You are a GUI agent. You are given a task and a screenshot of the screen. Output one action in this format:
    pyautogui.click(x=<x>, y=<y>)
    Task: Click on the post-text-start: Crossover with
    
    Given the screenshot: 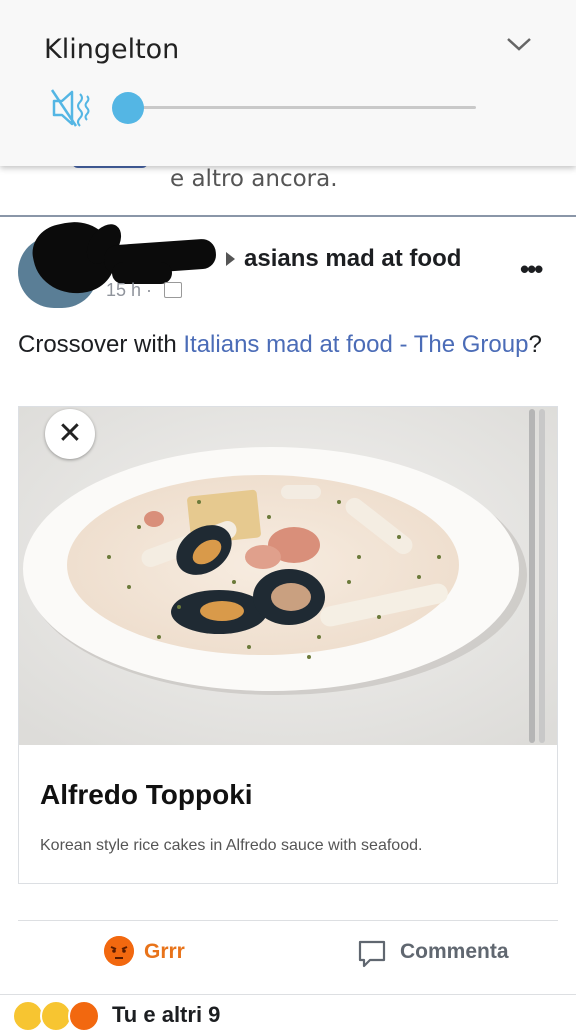 What is the action you would take?
    pyautogui.click(x=101, y=344)
    